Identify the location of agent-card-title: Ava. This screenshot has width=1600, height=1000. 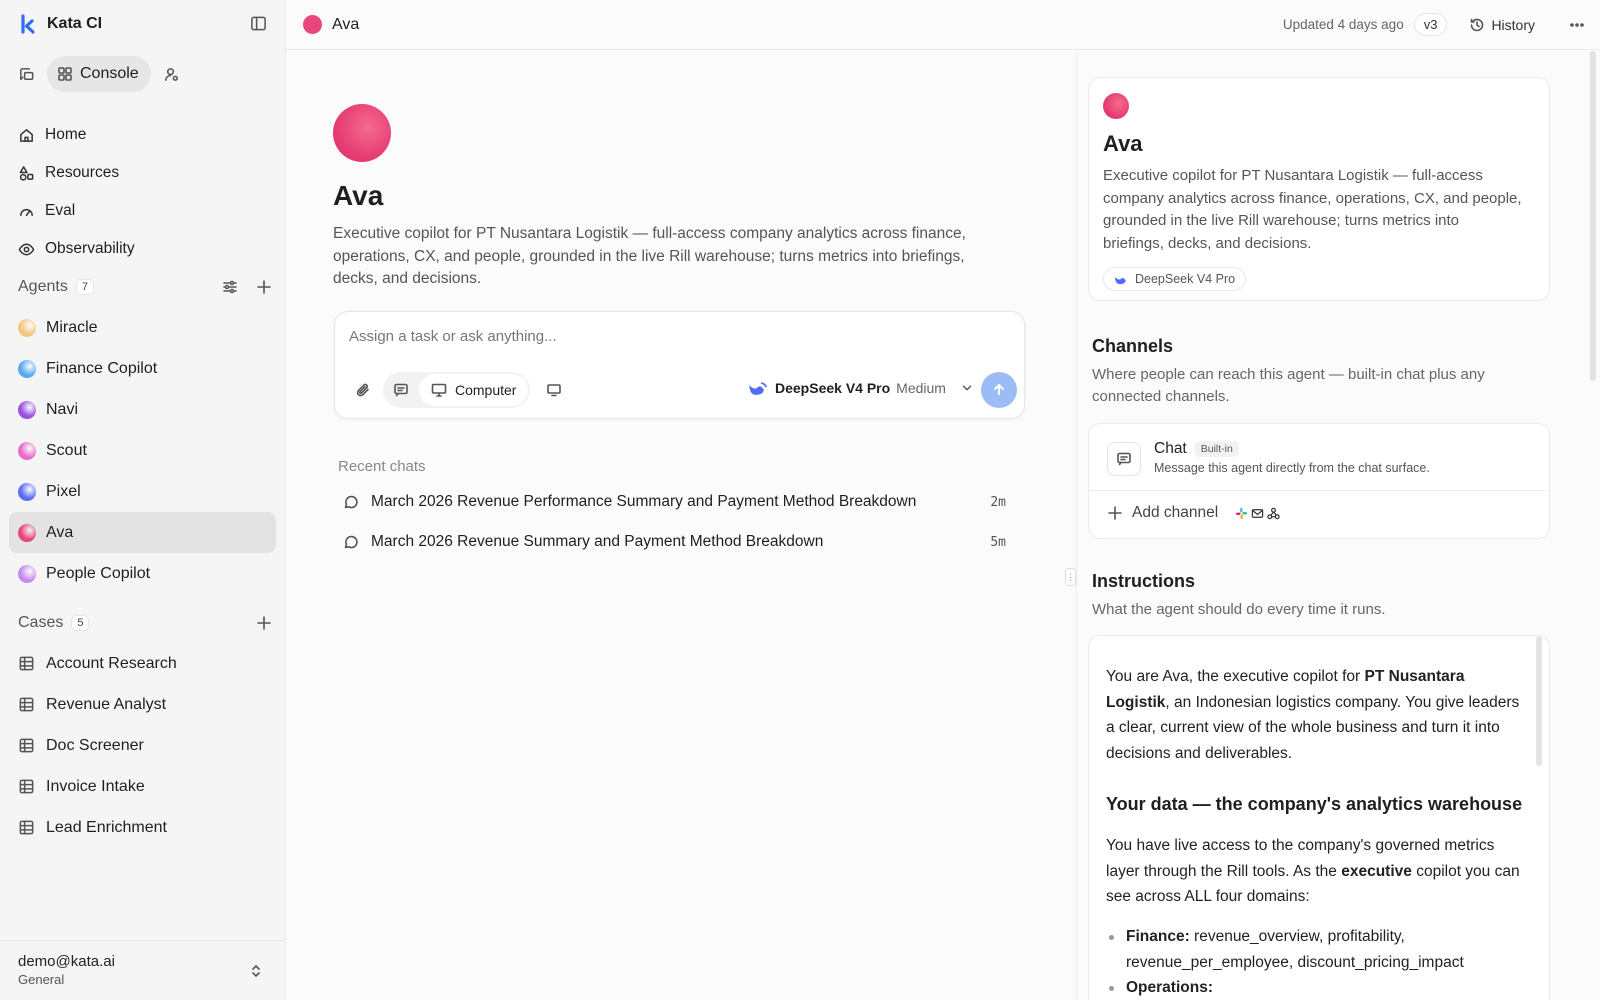
(1123, 143).